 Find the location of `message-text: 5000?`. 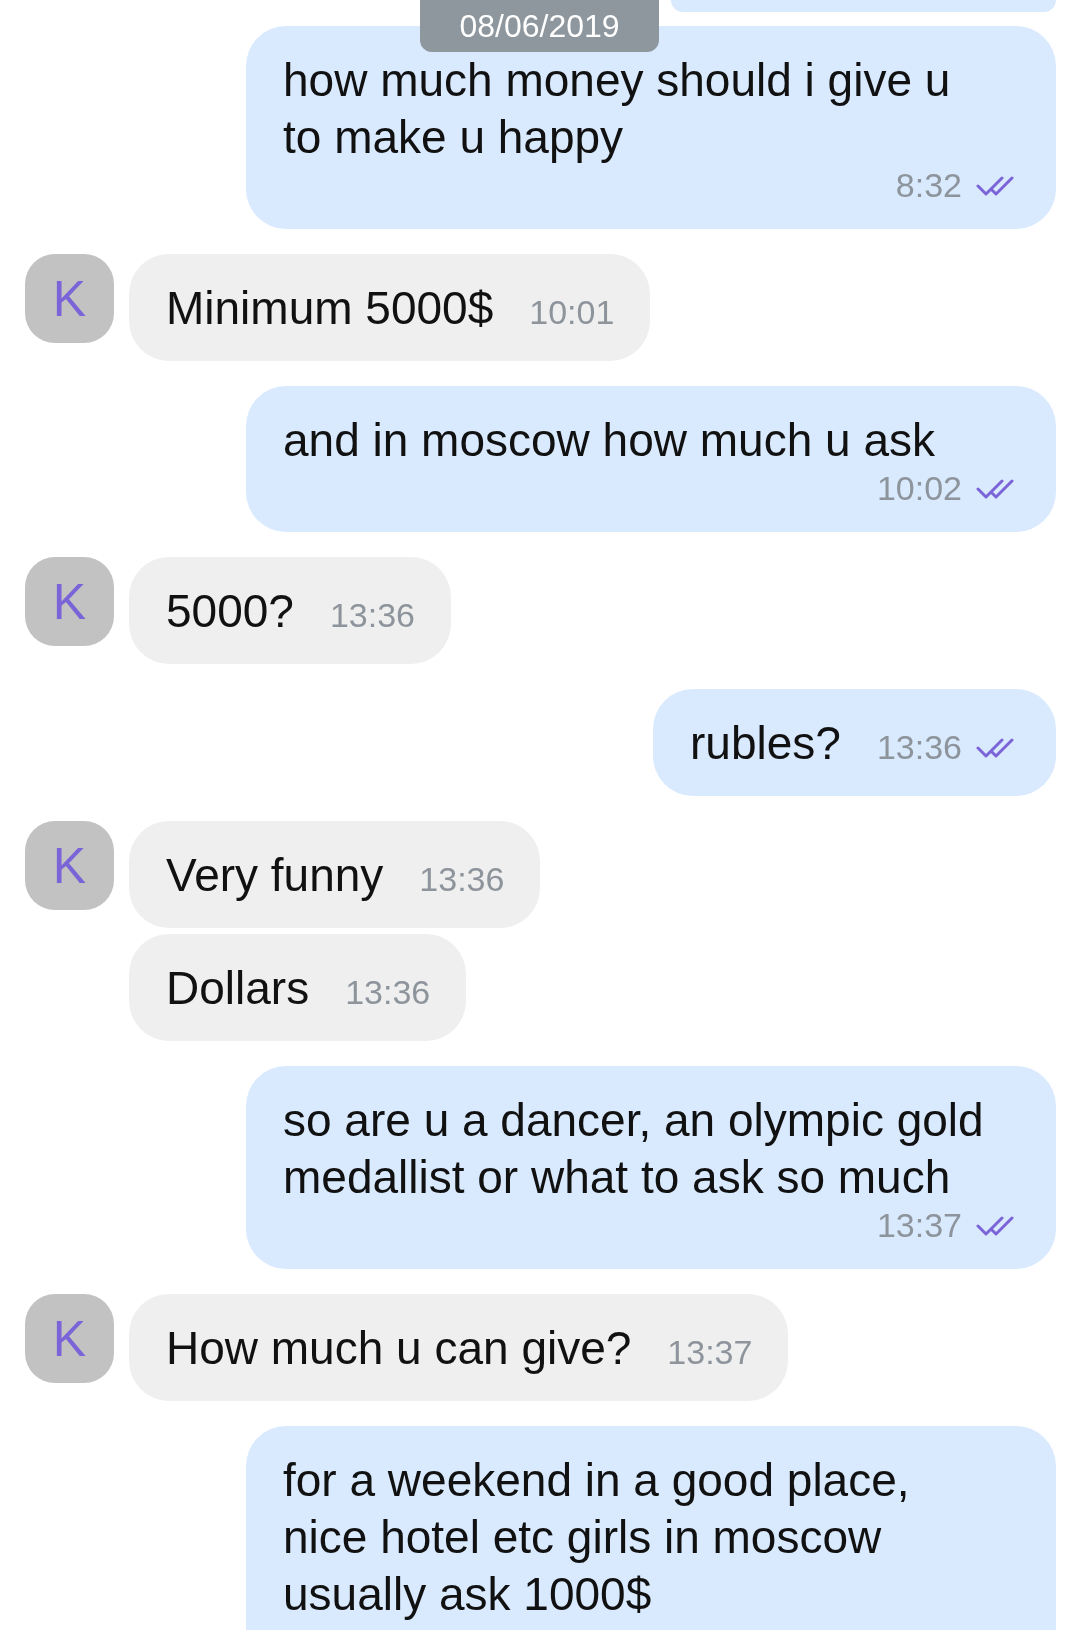

message-text: 5000? is located at coordinates (230, 611).